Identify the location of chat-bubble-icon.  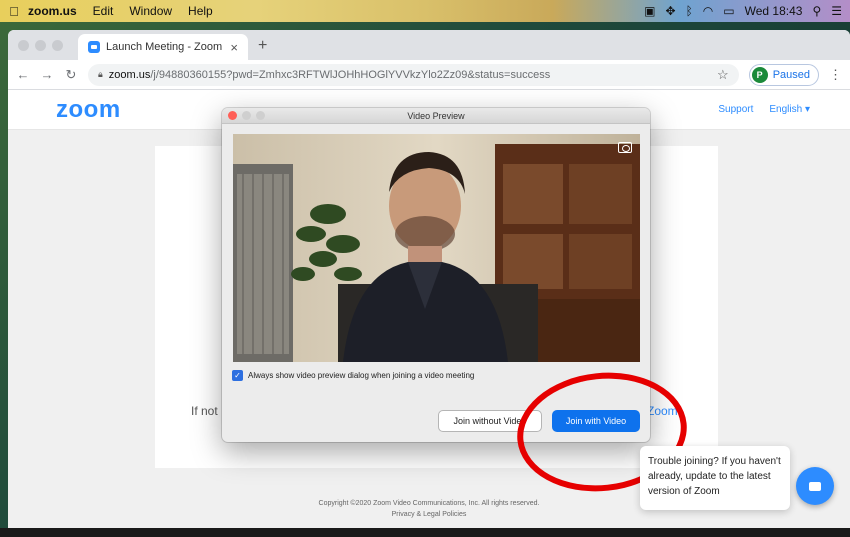
(815, 486).